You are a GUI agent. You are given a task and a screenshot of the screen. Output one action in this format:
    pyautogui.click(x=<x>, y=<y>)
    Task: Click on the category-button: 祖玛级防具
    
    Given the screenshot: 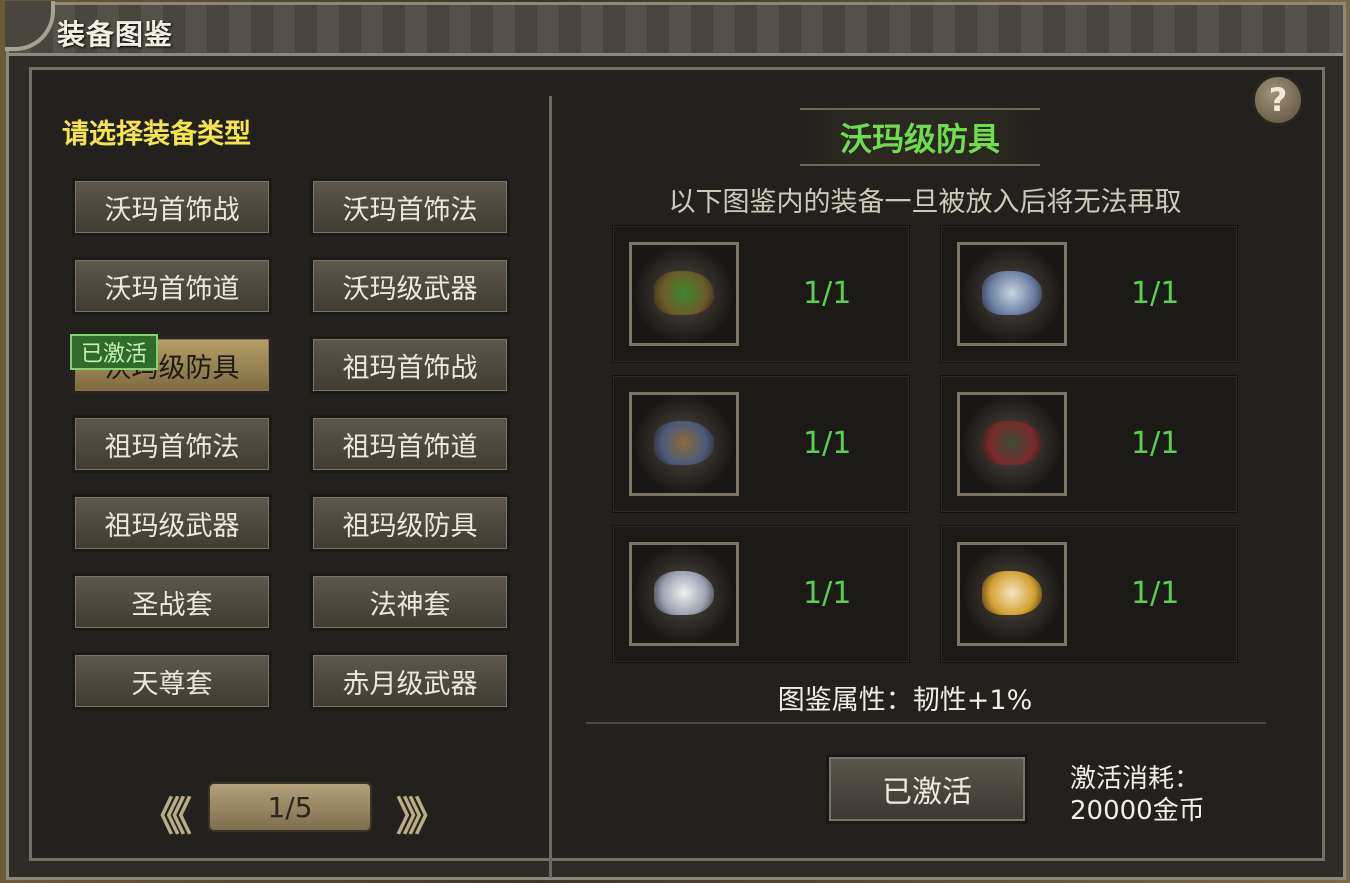 What is the action you would take?
    pyautogui.click(x=410, y=523)
    